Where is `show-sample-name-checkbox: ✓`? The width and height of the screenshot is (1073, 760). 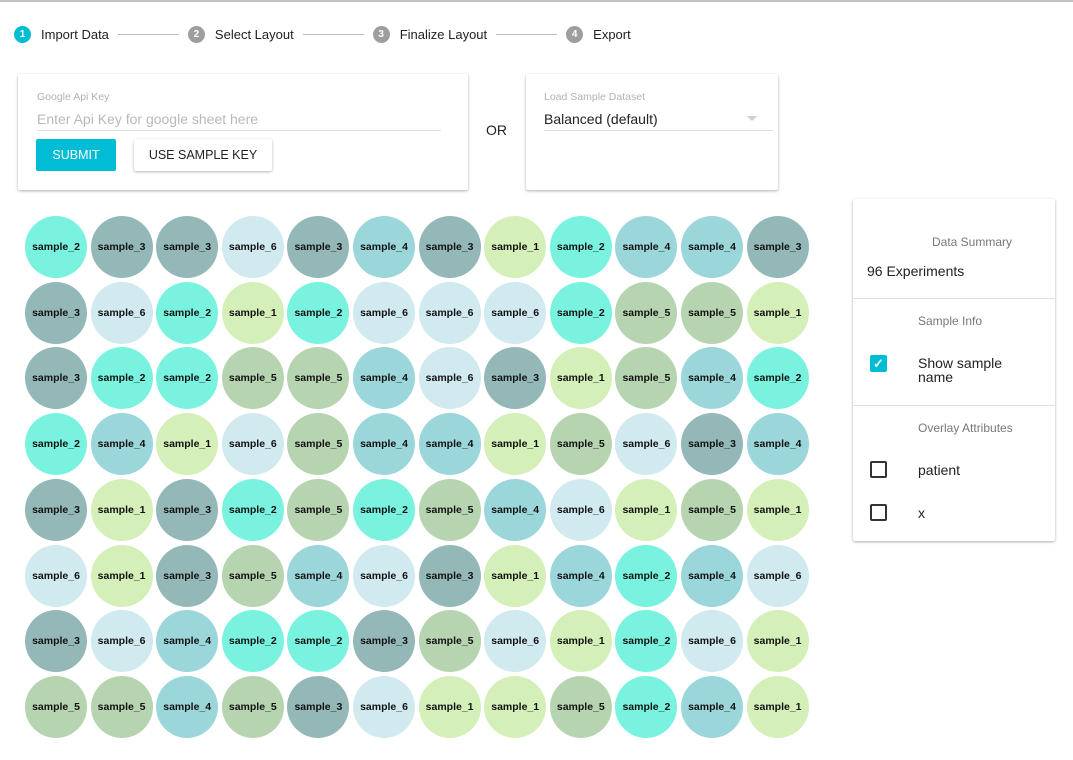 show-sample-name-checkbox: ✓ is located at coordinates (878, 363).